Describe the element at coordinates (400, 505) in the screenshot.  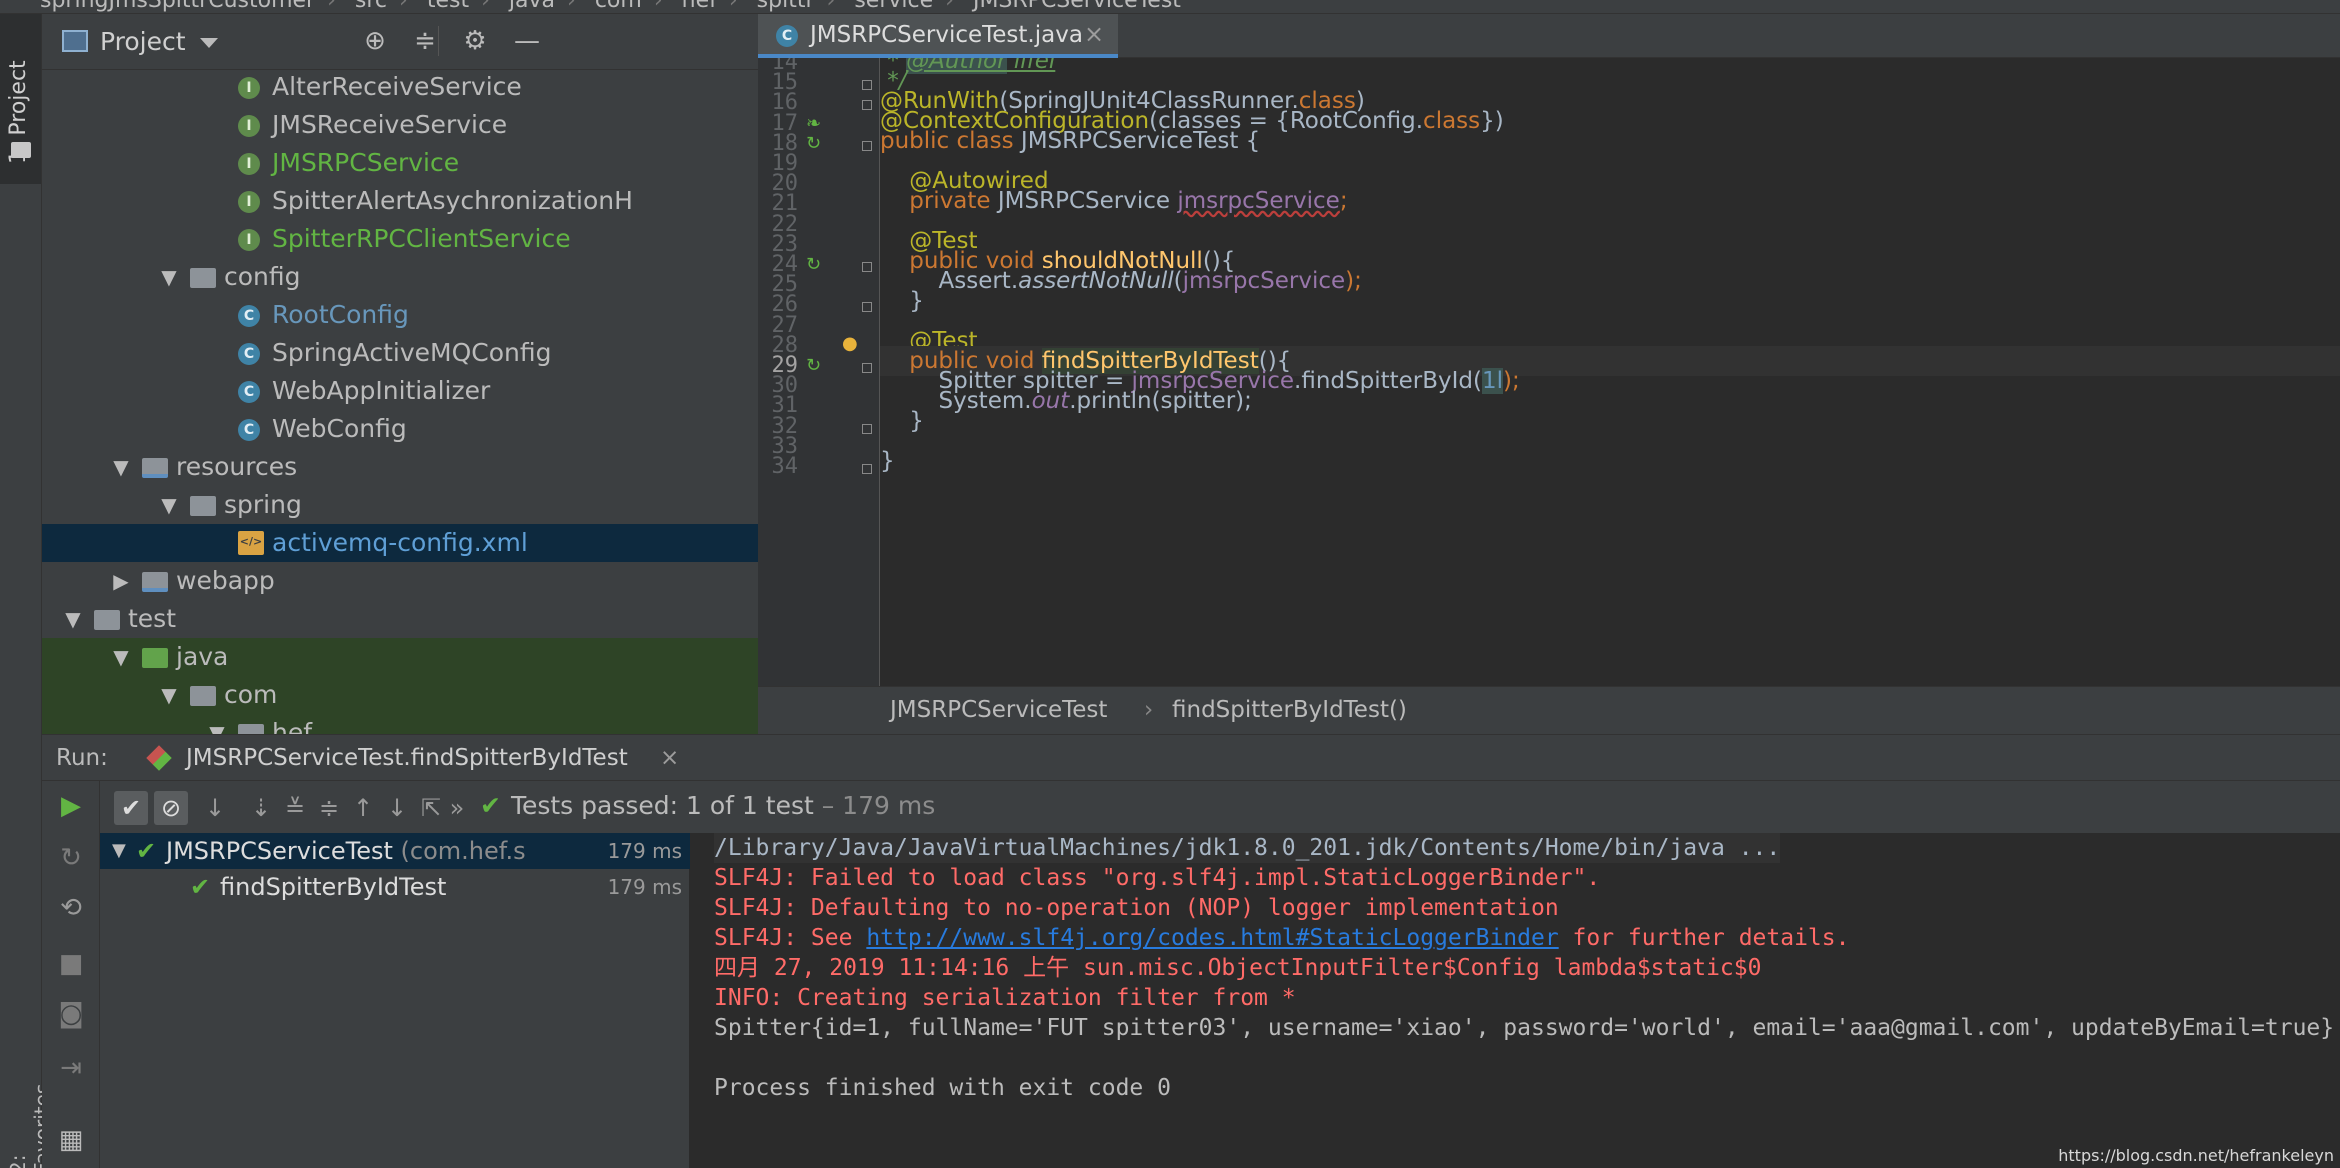
I see `tree-item-spring: ▼ spring` at that location.